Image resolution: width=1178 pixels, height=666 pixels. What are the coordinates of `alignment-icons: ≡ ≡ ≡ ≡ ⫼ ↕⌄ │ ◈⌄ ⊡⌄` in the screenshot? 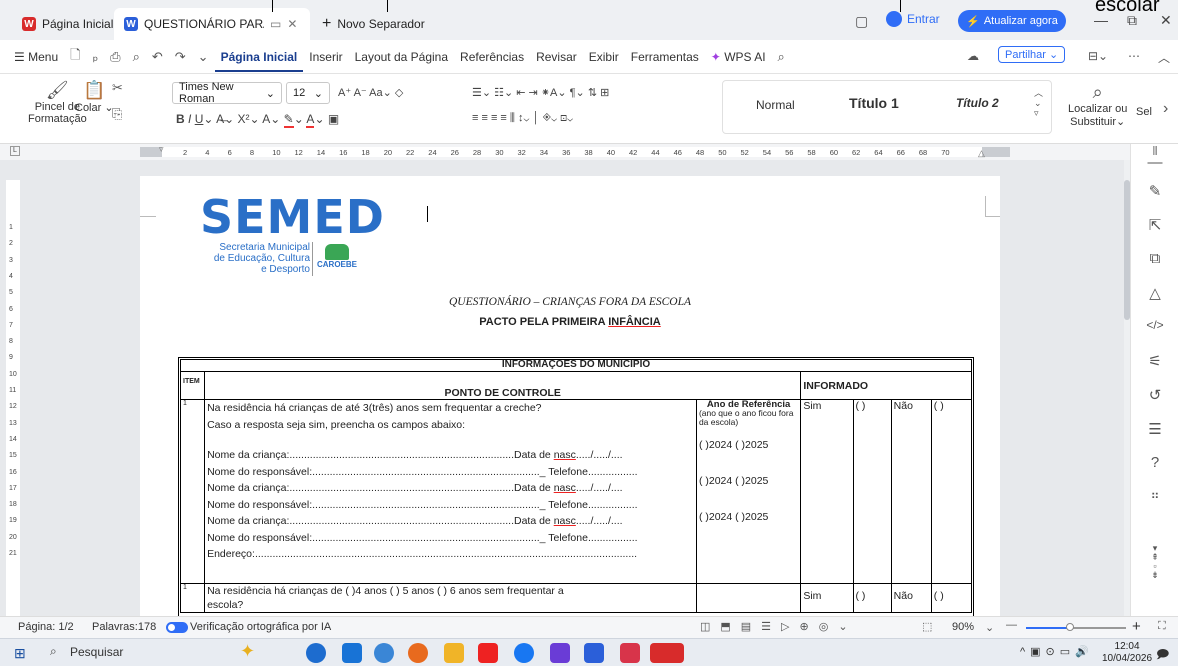 It's located at (522, 118).